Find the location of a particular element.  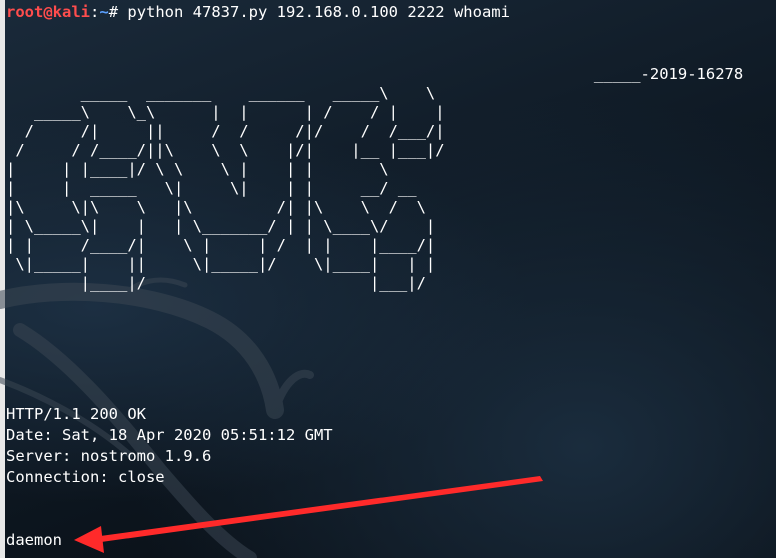

prompt-user-host: root@kali is located at coordinates (48, 12).